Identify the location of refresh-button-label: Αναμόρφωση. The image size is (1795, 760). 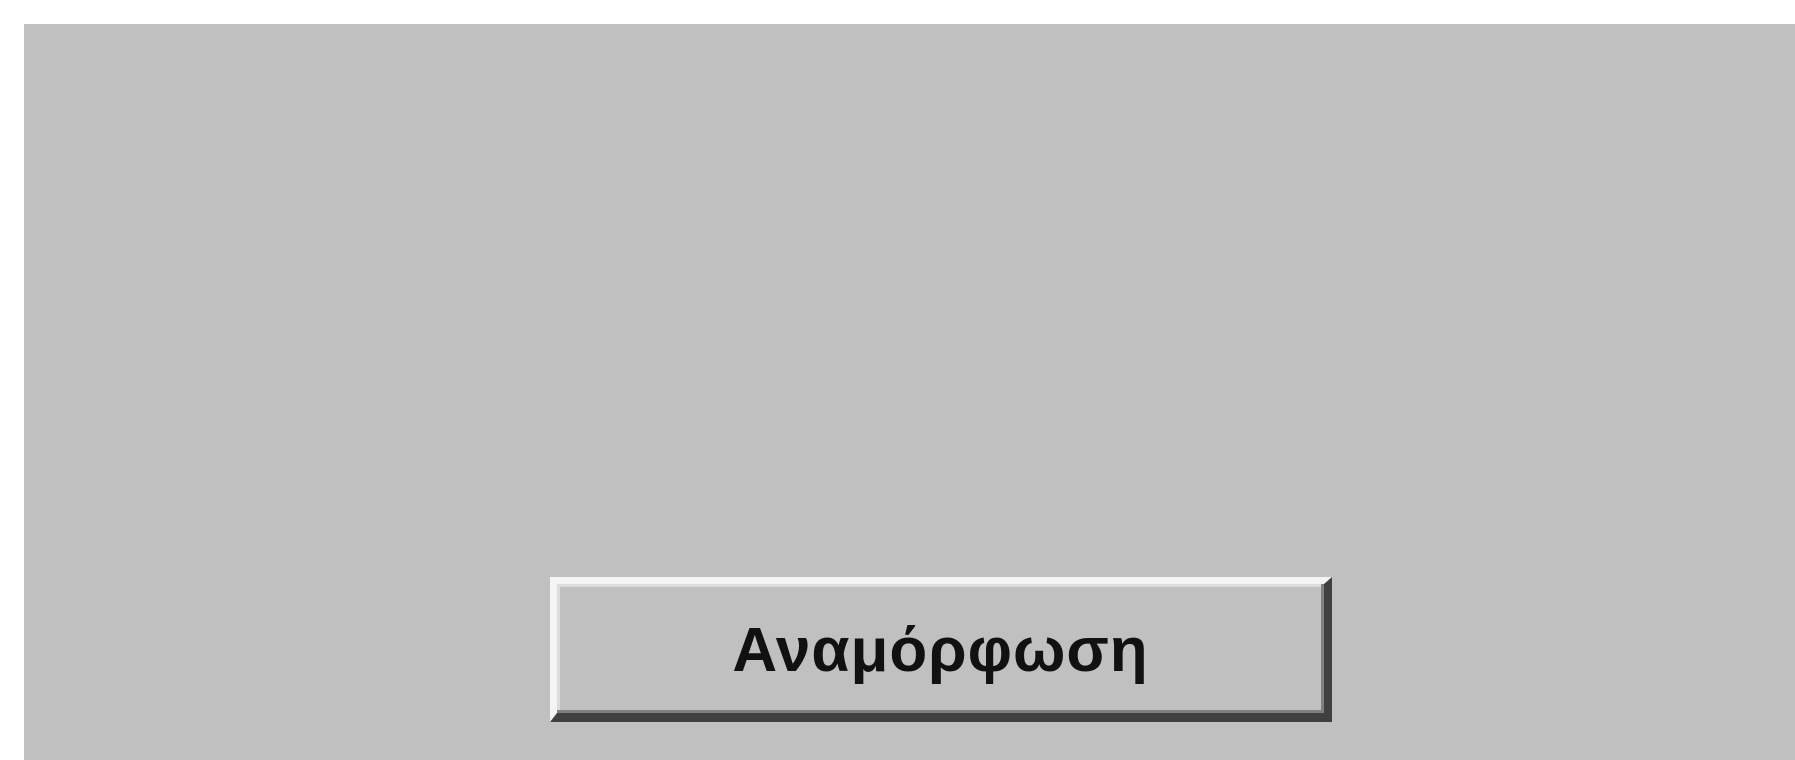
(940, 650).